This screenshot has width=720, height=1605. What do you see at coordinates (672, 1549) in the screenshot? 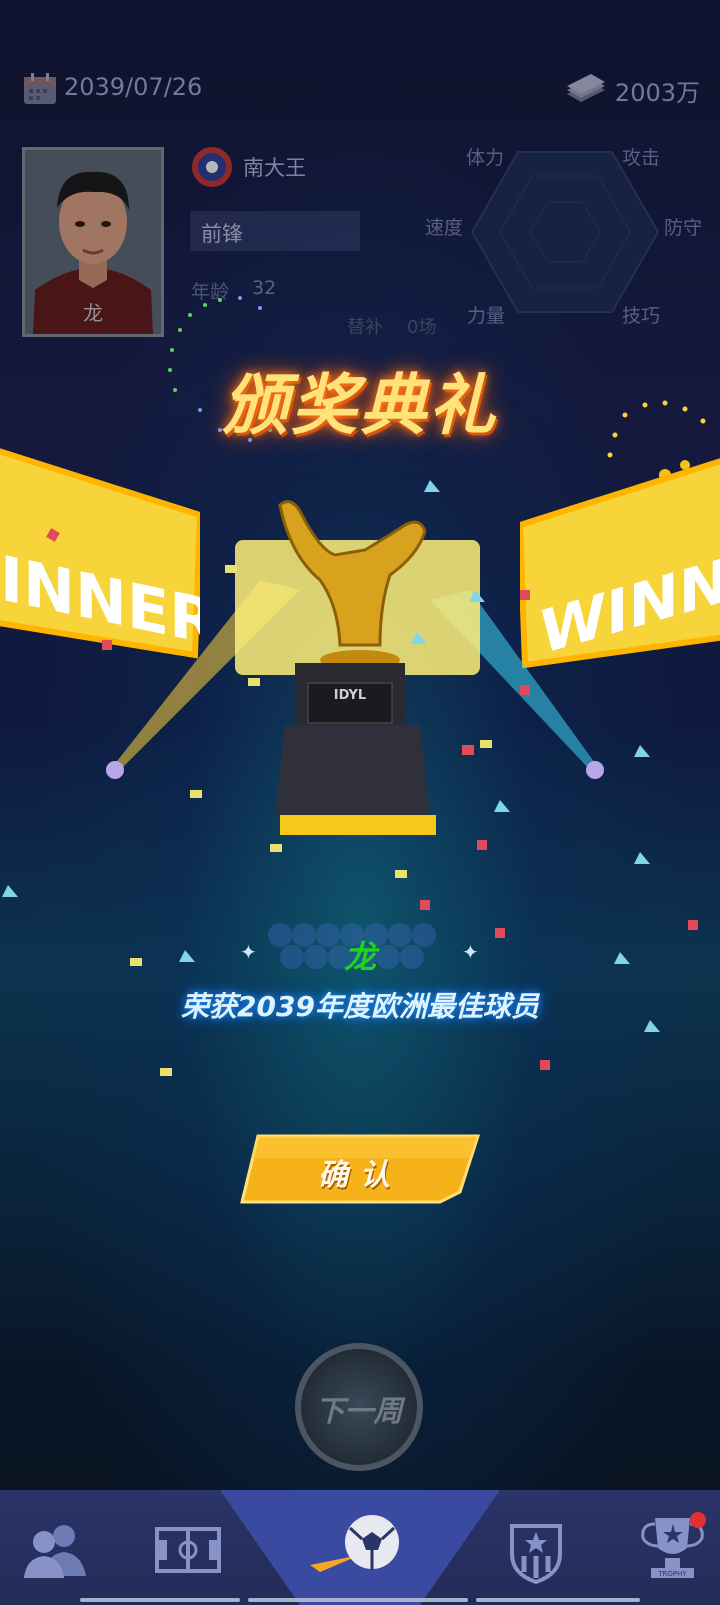
I see `trophy-nav-icon: TROPHY` at bounding box center [672, 1549].